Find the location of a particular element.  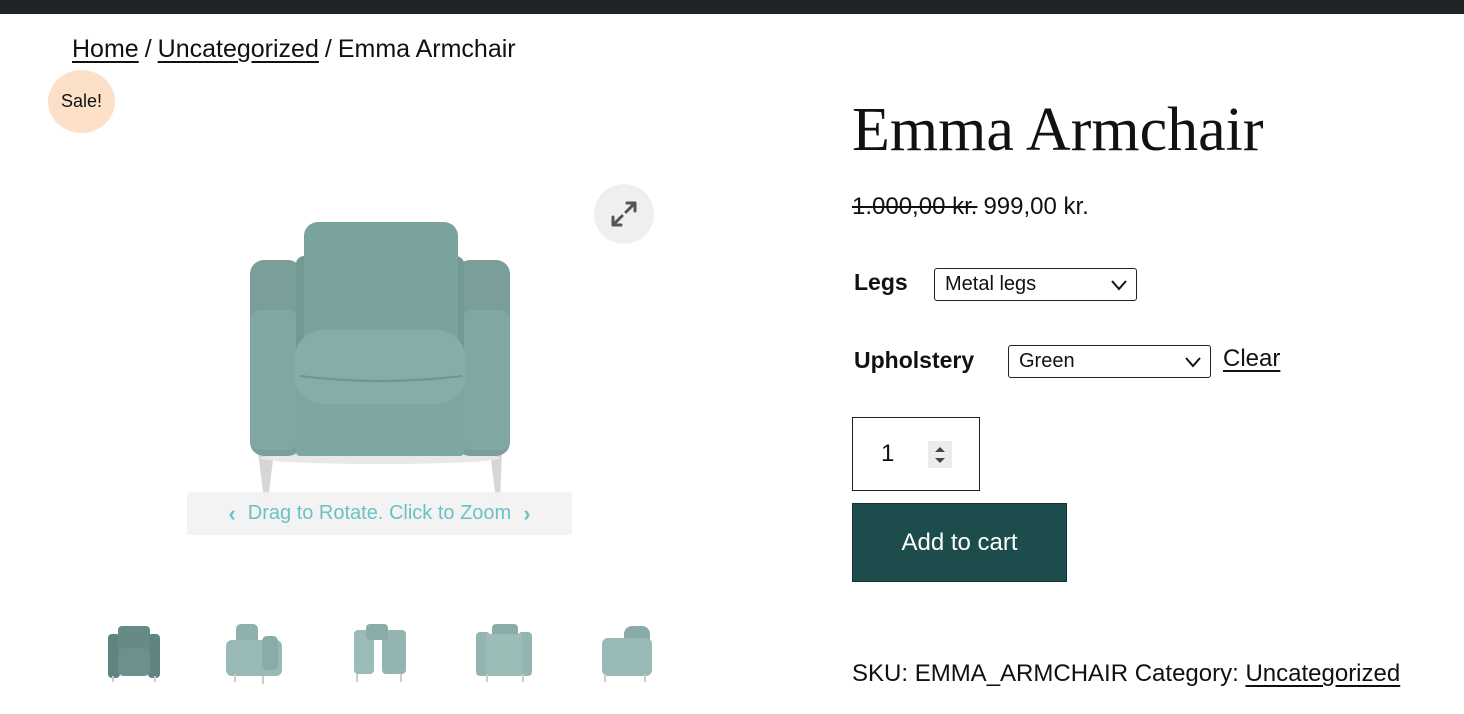

armchair-angle-thumbnail-icon is located at coordinates (254, 654).